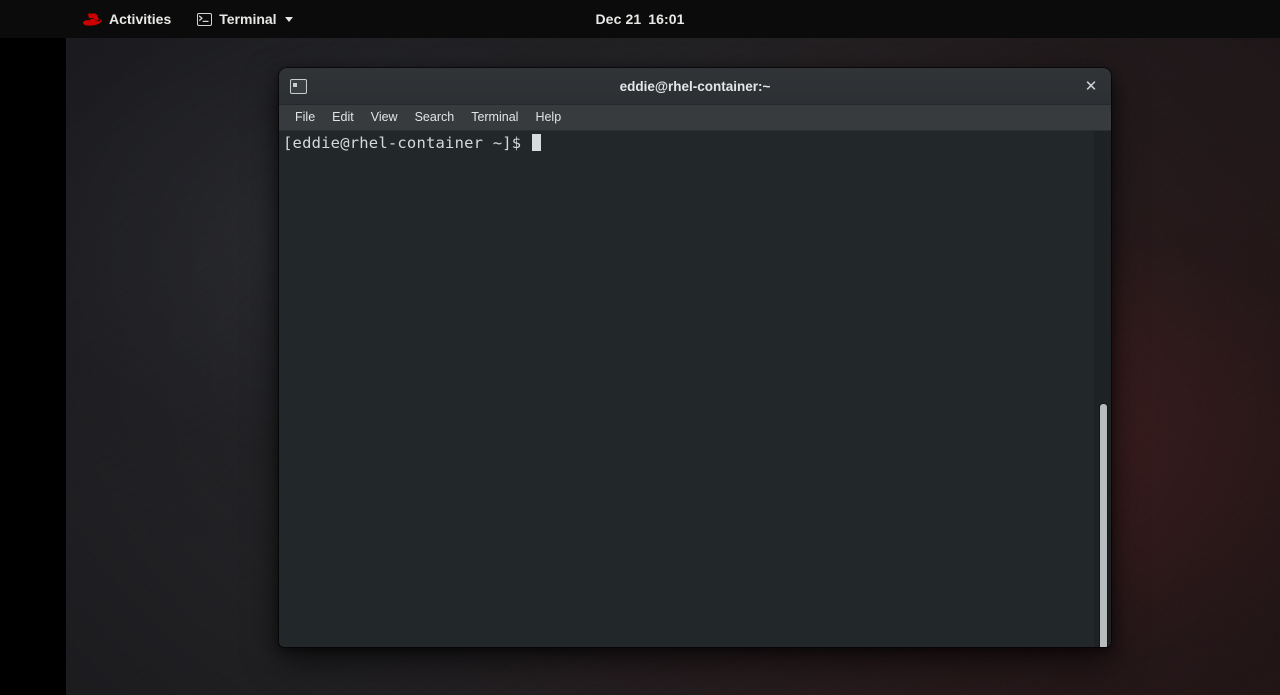 The image size is (1280, 695). What do you see at coordinates (548, 117) in the screenshot?
I see `menu-item-help: Help` at bounding box center [548, 117].